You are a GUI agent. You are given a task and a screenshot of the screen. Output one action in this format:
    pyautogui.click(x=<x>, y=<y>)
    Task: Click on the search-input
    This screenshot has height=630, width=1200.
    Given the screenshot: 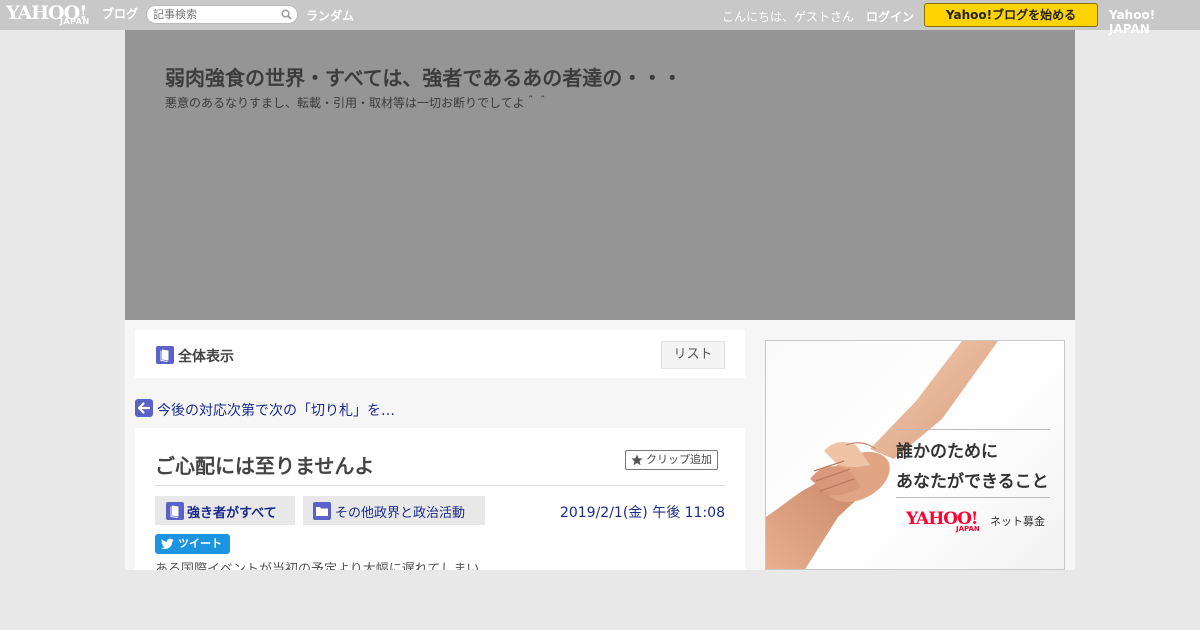 What is the action you would take?
    pyautogui.click(x=215, y=14)
    